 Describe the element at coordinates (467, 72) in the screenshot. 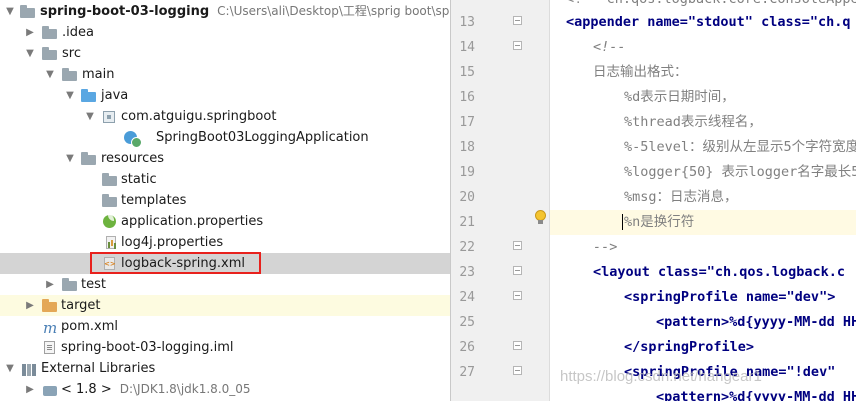

I see `line-number: 15` at that location.